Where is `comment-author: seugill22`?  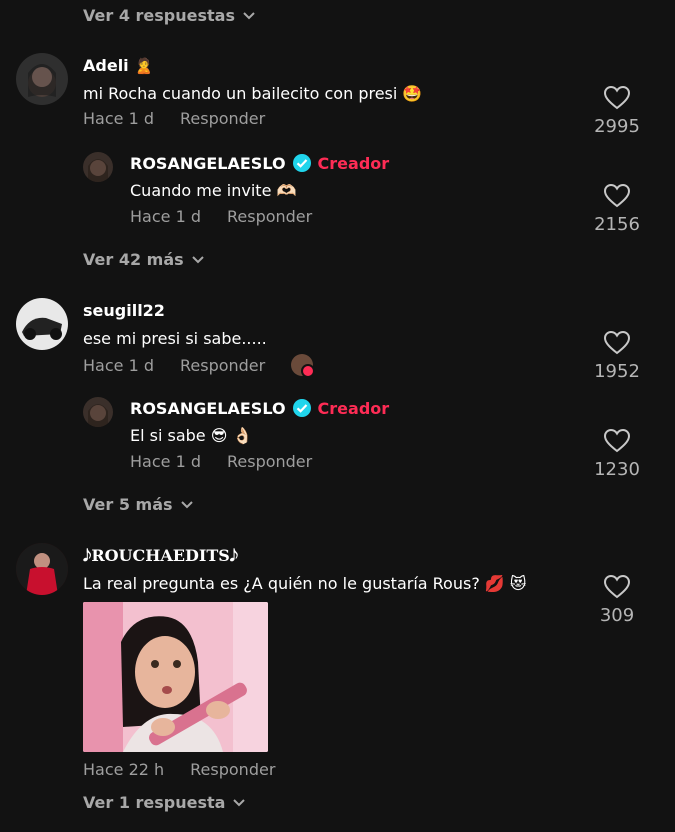 comment-author: seugill22 is located at coordinates (124, 310).